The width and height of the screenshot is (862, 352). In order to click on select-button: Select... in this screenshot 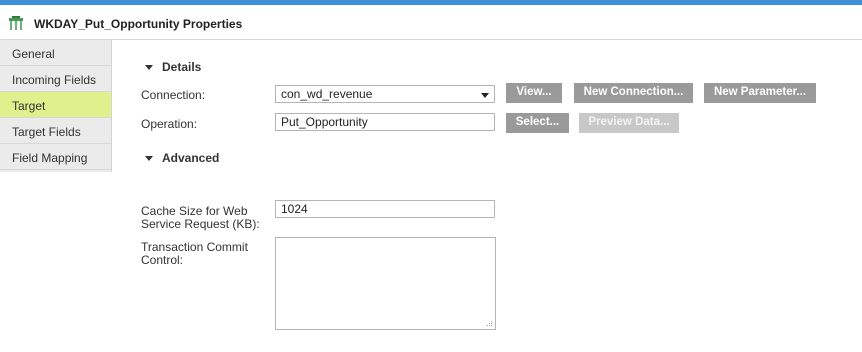, I will do `click(537, 123)`.